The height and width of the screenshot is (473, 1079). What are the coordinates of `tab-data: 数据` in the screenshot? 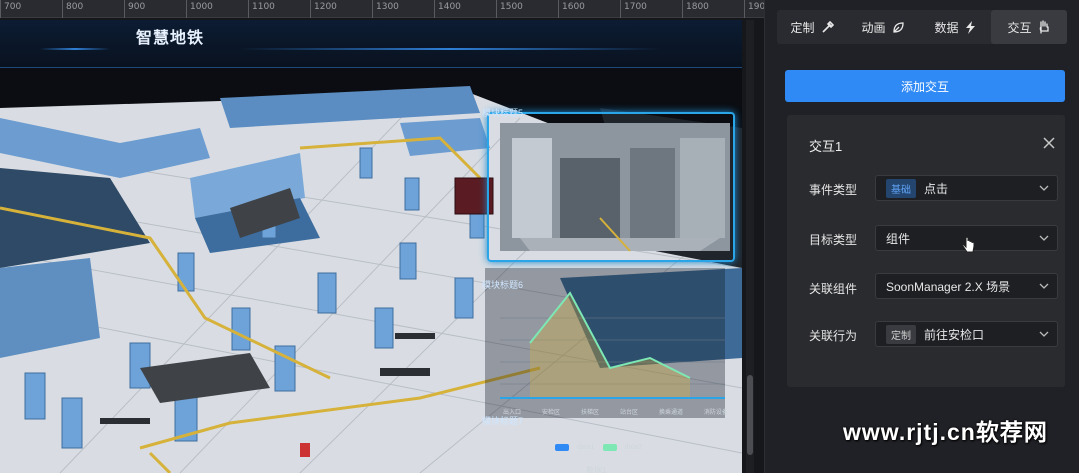 It's located at (955, 27).